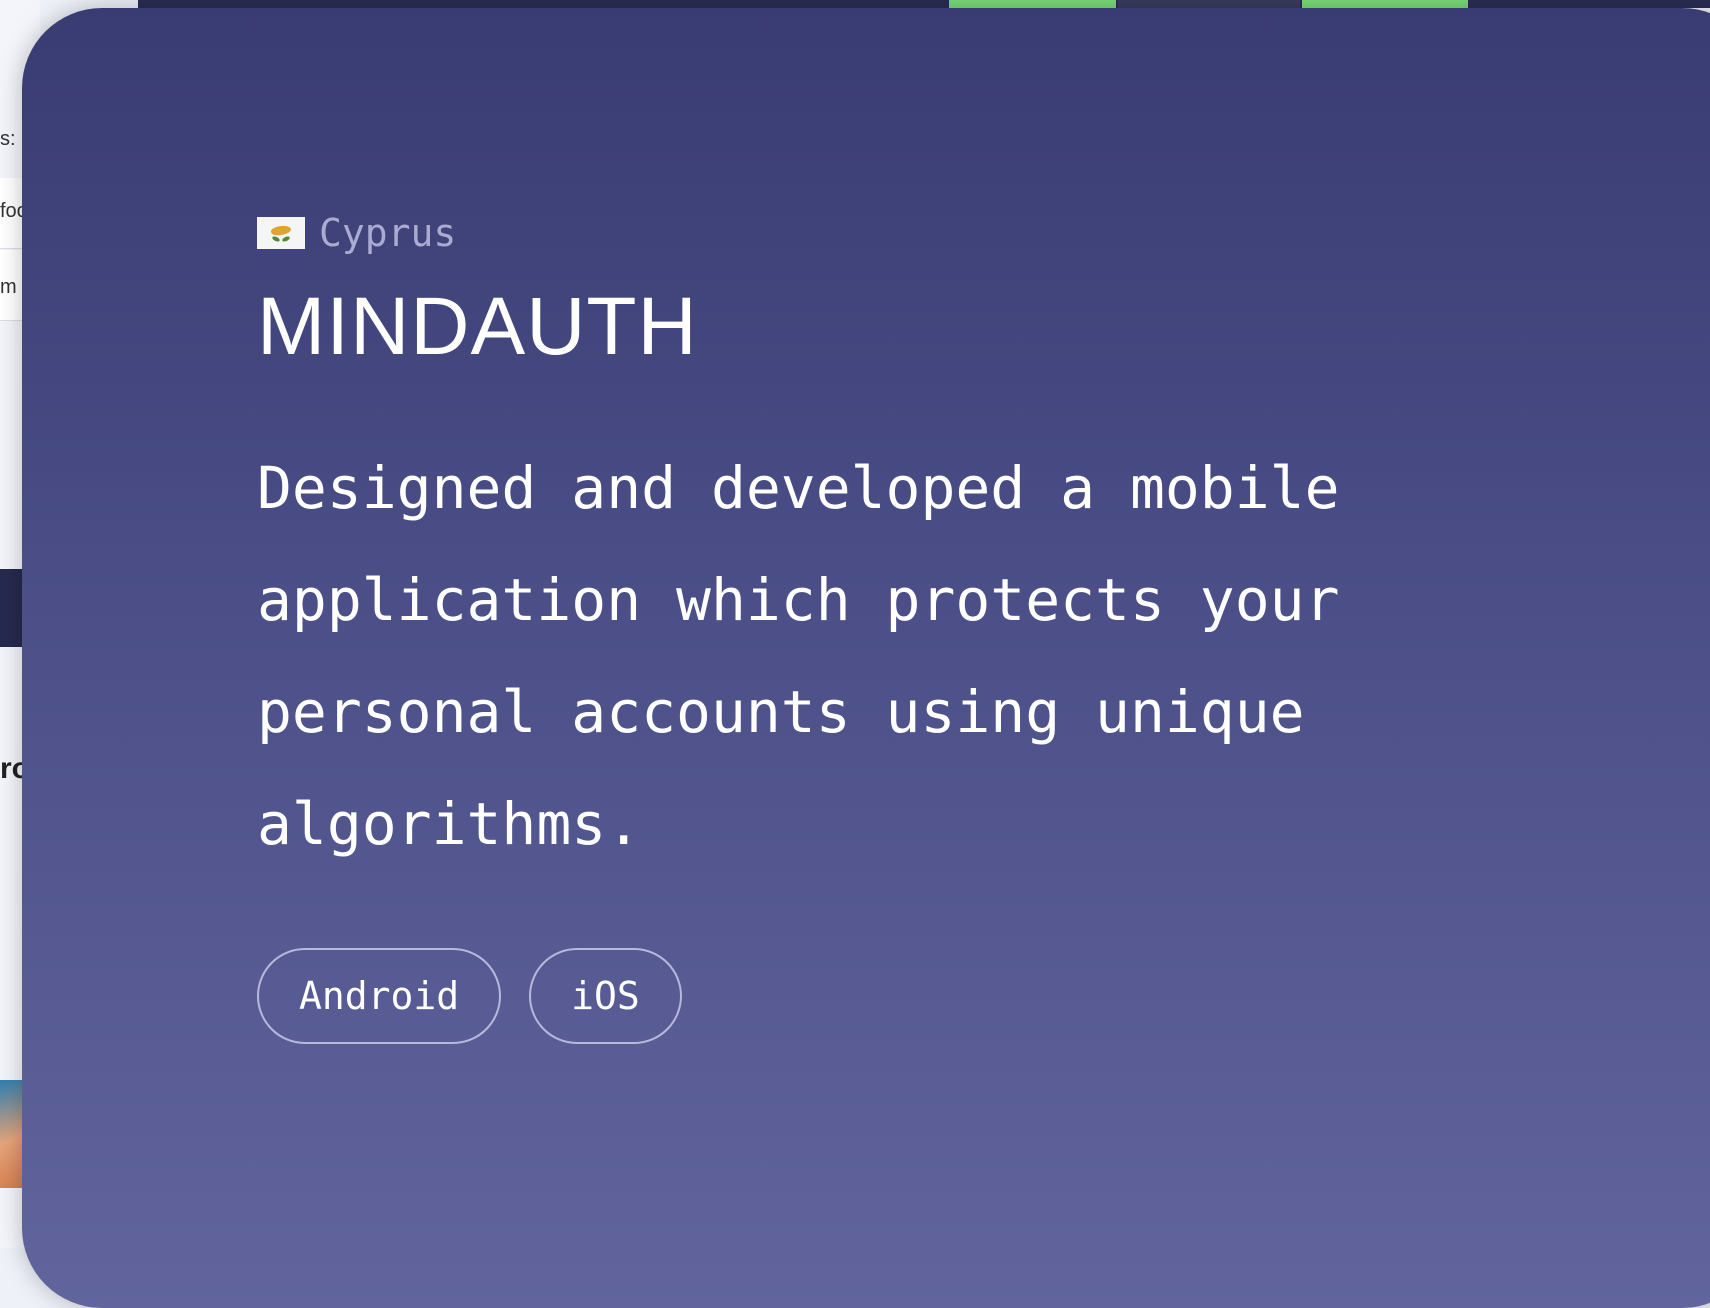 Image resolution: width=1710 pixels, height=1308 pixels. I want to click on background-label-fragment: s:, so click(8, 139).